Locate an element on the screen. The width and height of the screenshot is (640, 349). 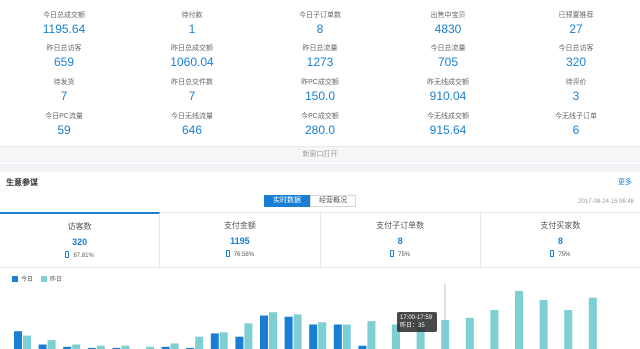
stat-label: 昨日总成交额 is located at coordinates (192, 48).